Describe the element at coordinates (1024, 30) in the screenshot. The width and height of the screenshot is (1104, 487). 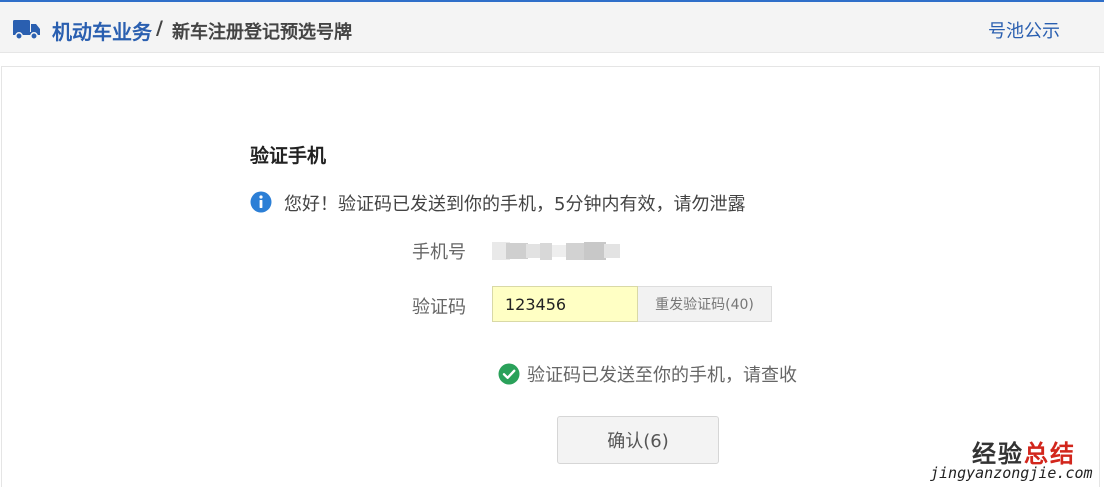
I see `pool-announcement-link: 号池公示` at that location.